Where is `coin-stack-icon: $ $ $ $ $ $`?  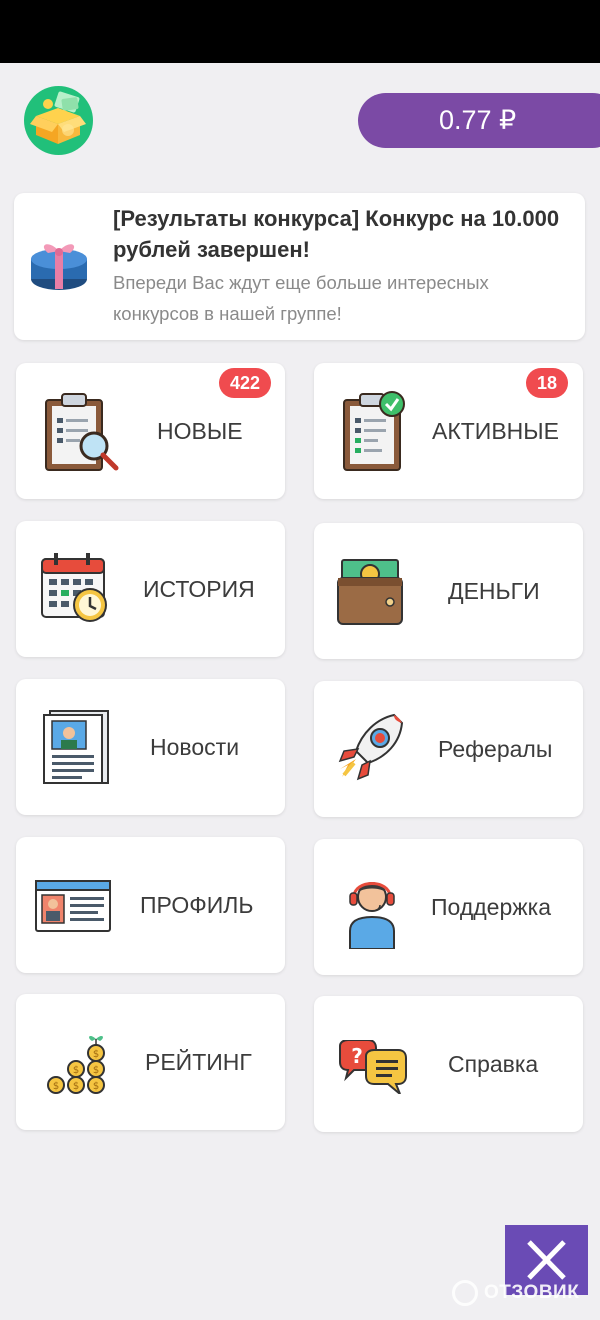
coin-stack-icon: $ $ $ $ $ $ is located at coordinates (75, 1066).